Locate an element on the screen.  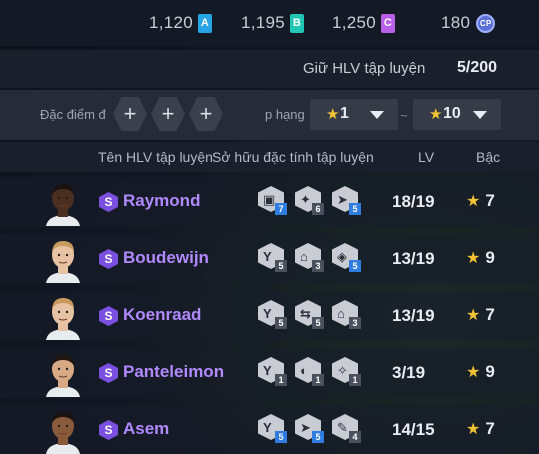
currency-b: 1,195 B is located at coordinates (273, 23).